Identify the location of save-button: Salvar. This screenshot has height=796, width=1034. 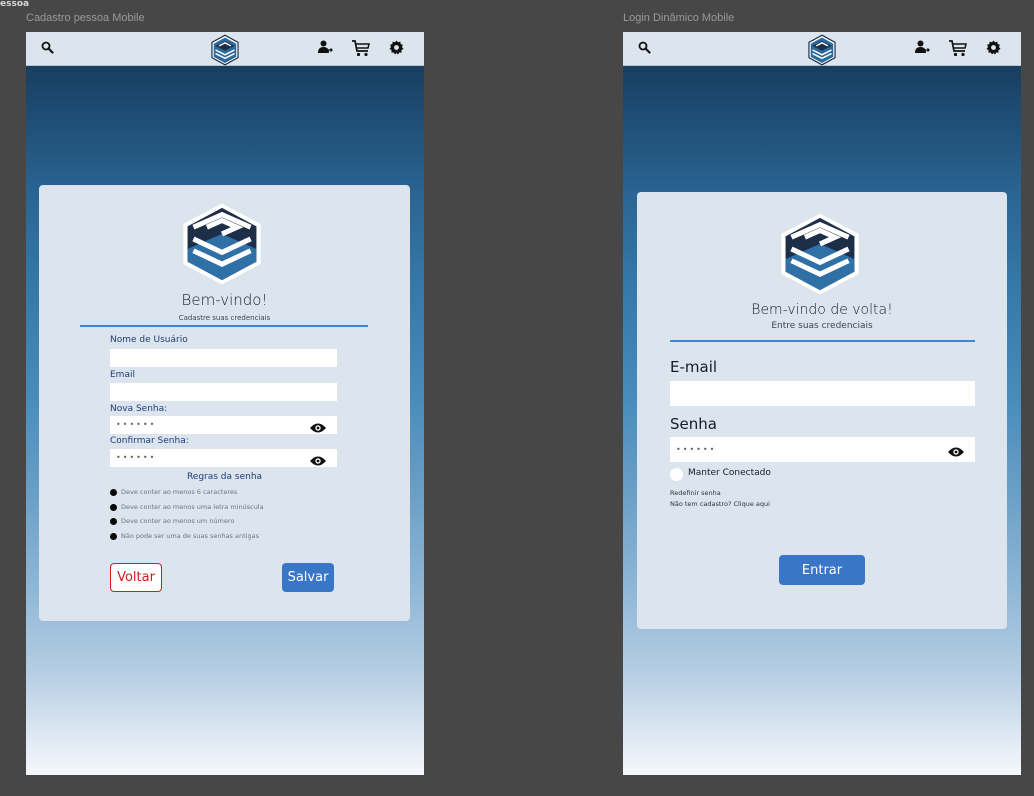
(308, 577).